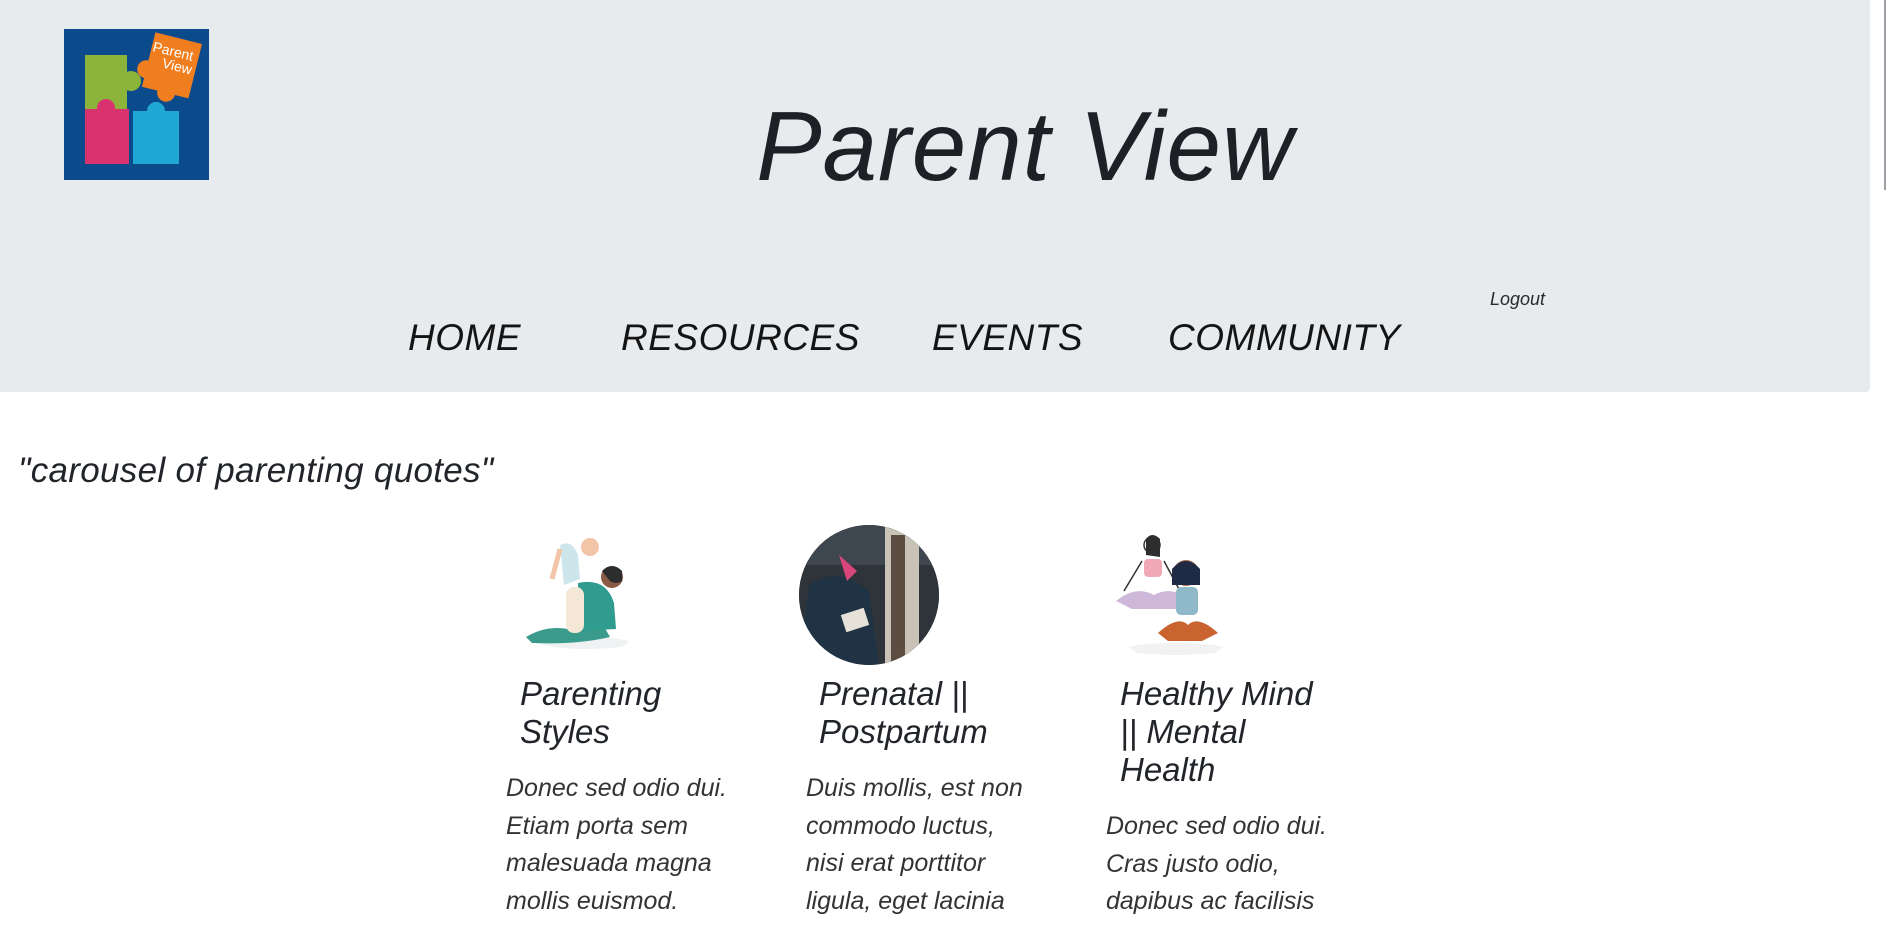  What do you see at coordinates (256, 470) in the screenshot?
I see `quote-carousel: "carousel of parenting quotes"` at bounding box center [256, 470].